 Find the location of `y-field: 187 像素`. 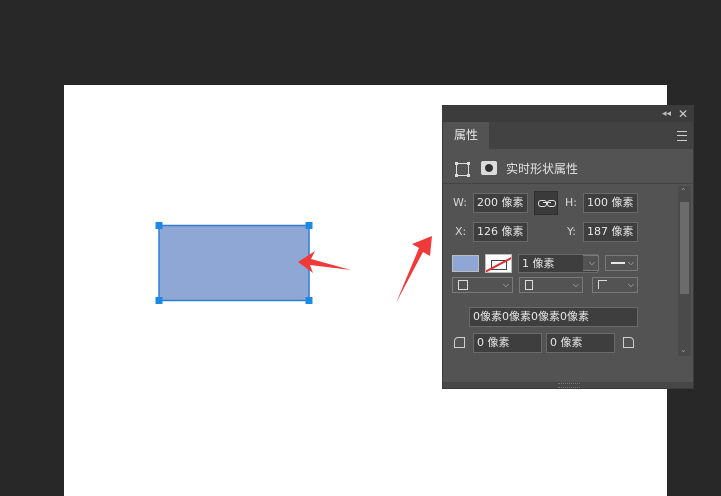

y-field: 187 像素 is located at coordinates (610, 232).